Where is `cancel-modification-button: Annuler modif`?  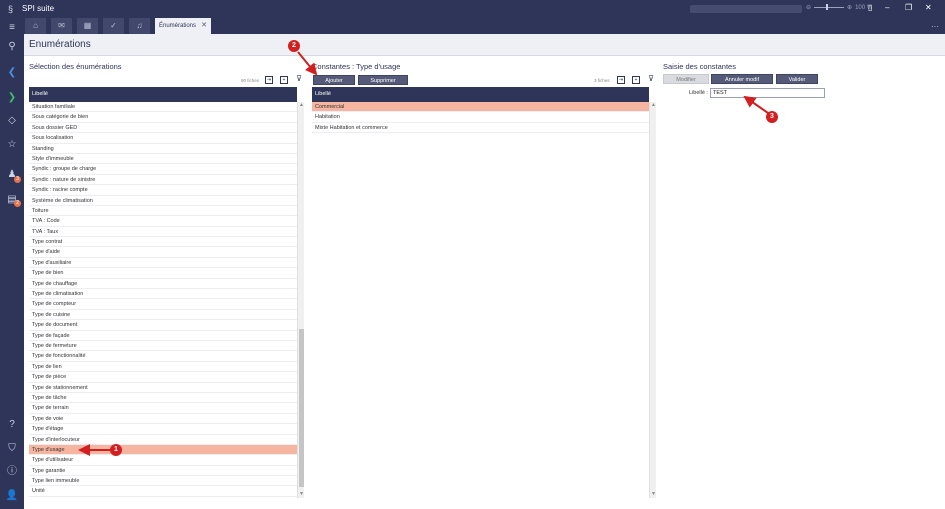
cancel-modification-button: Annuler modif is located at coordinates (742, 79).